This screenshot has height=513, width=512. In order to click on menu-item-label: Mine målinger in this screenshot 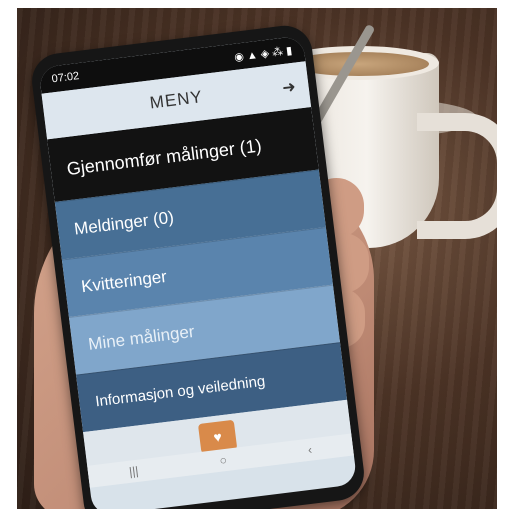, I will do `click(141, 337)`.